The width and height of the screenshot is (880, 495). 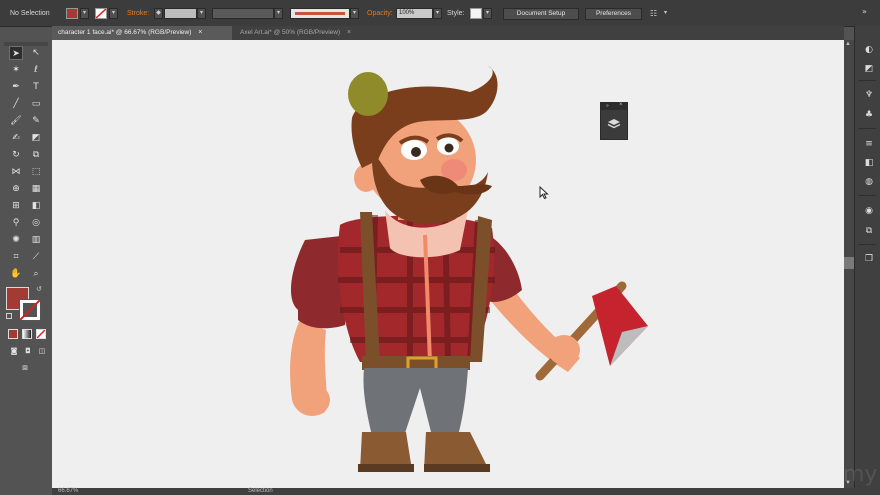 I want to click on stroke-weight-stepper: ◆, so click(x=158, y=13).